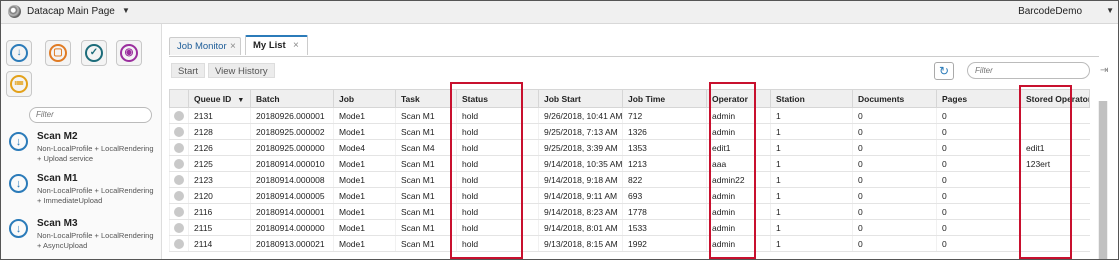 Image resolution: width=1119 pixels, height=260 pixels. Describe the element at coordinates (205, 46) in the screenshot. I see `tab-job-monitor: Job Monitor ×` at that location.